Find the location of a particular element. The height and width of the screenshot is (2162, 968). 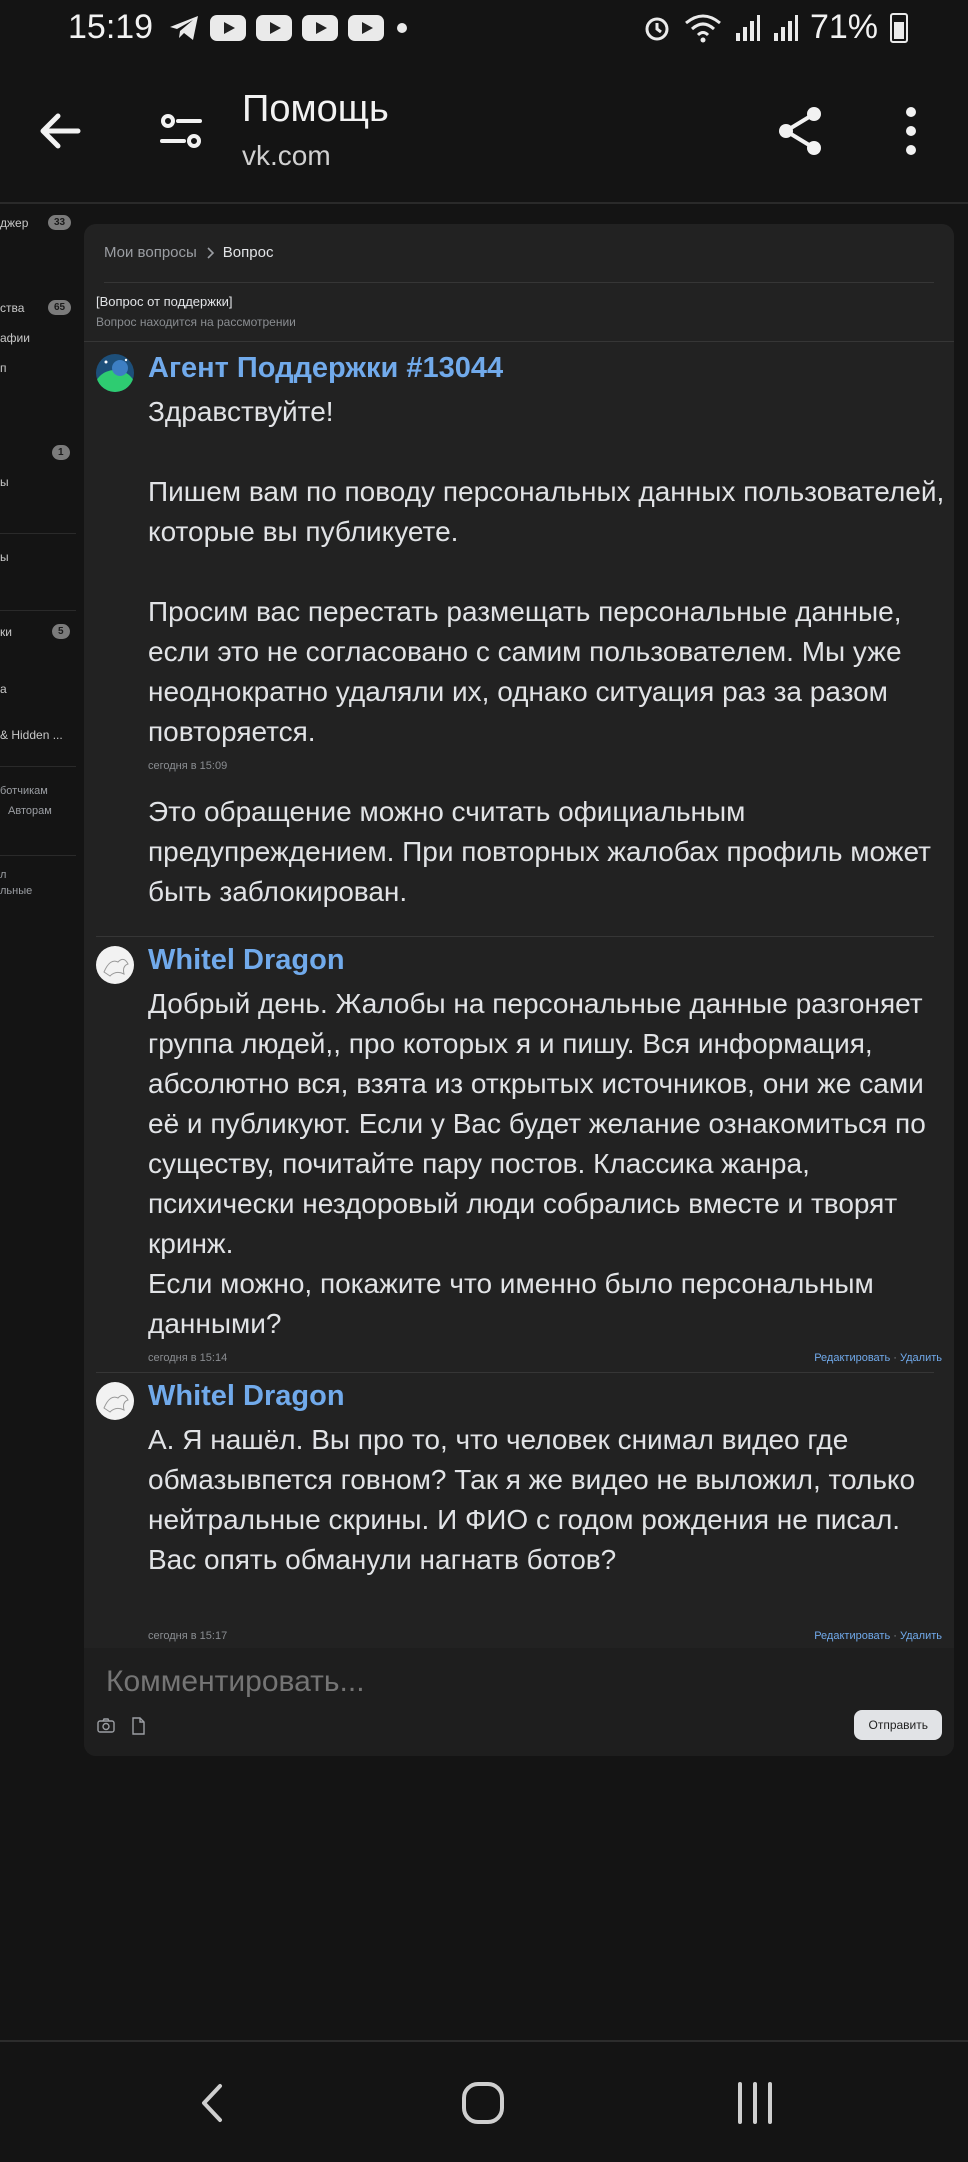

sidebar-item-communities: ства is located at coordinates (12, 308).